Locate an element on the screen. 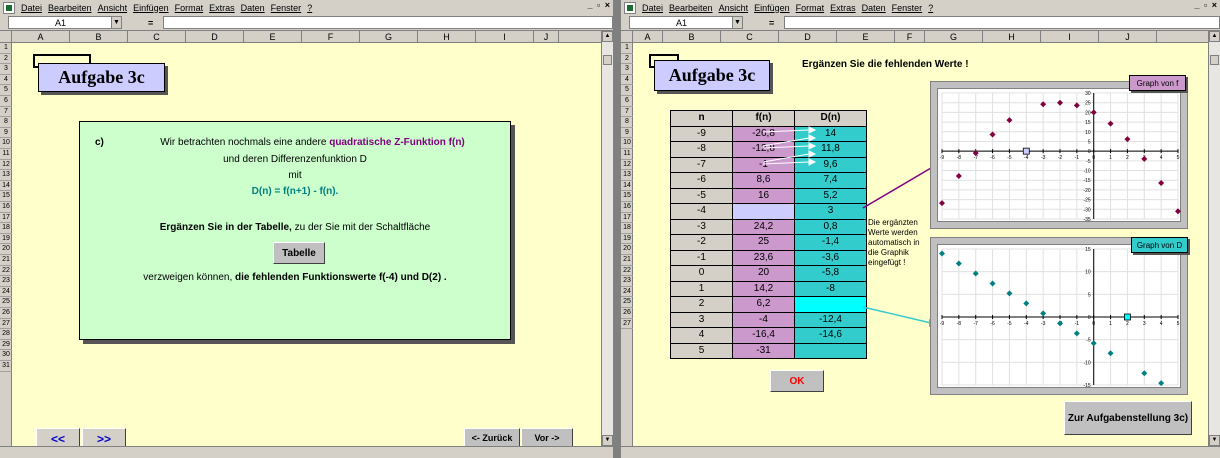 The image size is (1220, 458). row-header-29: 29 is located at coordinates (6, 345).